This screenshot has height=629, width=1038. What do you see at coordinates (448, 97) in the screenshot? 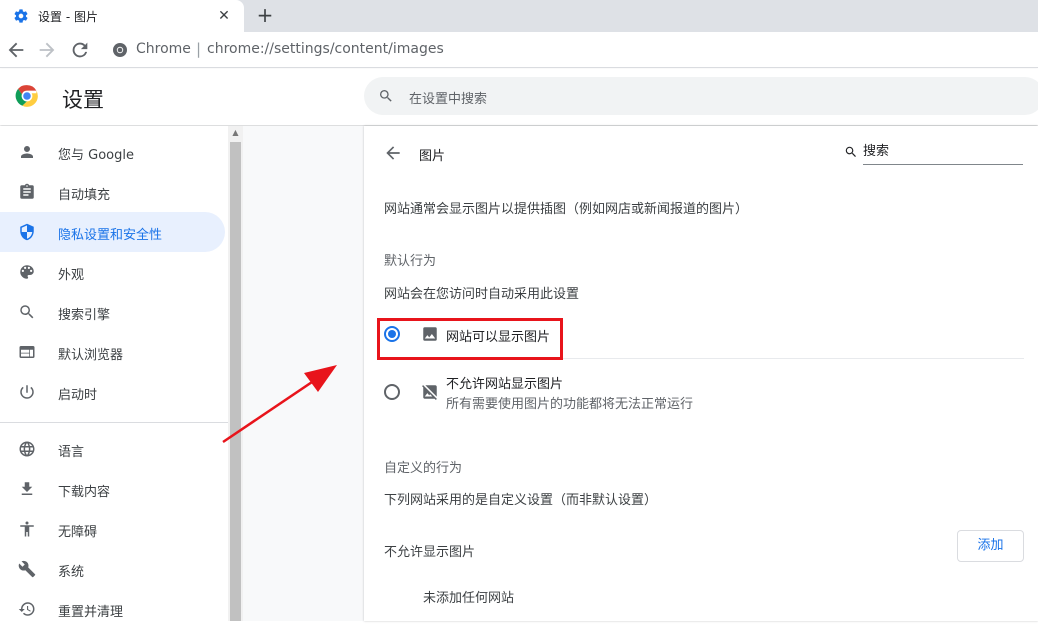
I see `search-input: 在设置中搜索` at bounding box center [448, 97].